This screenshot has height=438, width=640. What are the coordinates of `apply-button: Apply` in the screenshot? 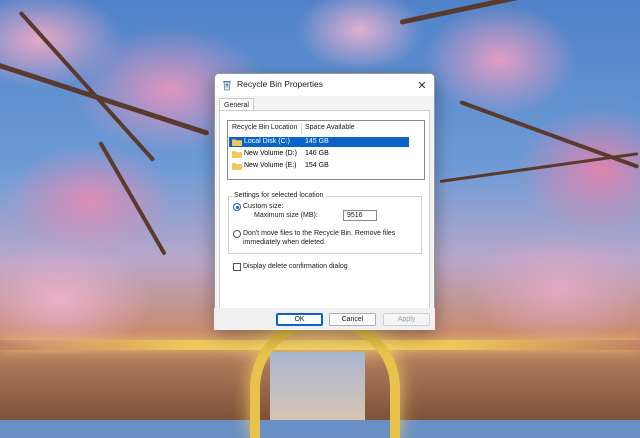 It's located at (406, 319).